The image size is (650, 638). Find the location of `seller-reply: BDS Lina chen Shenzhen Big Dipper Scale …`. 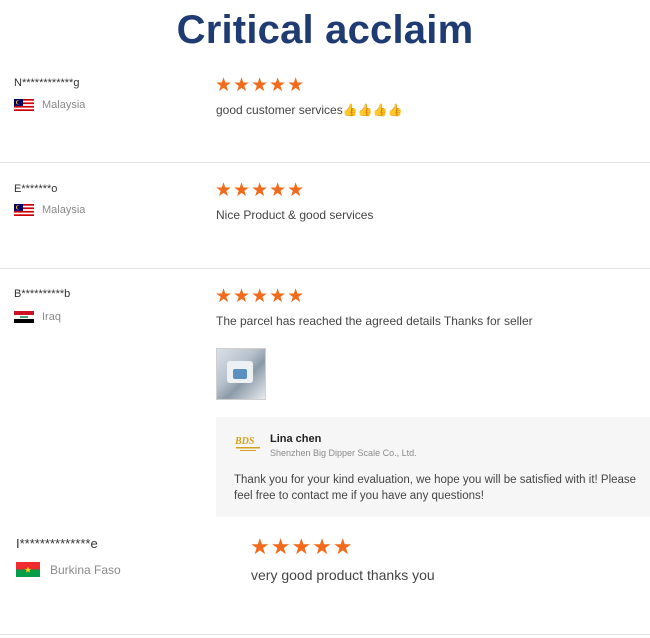

seller-reply: BDS Lina chen Shenzhen Big Dipper Scale … is located at coordinates (433, 467).